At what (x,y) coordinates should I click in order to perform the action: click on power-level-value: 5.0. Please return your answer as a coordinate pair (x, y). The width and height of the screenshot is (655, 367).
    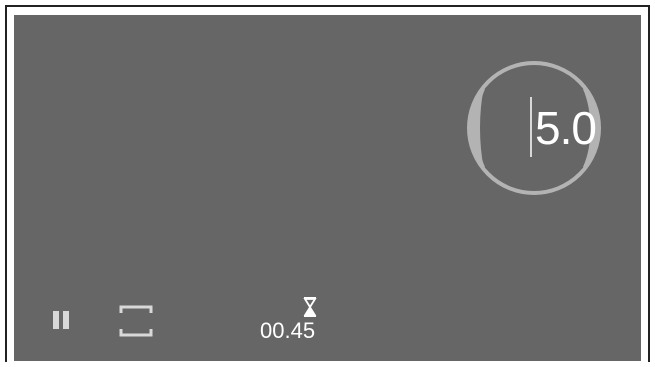
    Looking at the image, I should click on (566, 128).